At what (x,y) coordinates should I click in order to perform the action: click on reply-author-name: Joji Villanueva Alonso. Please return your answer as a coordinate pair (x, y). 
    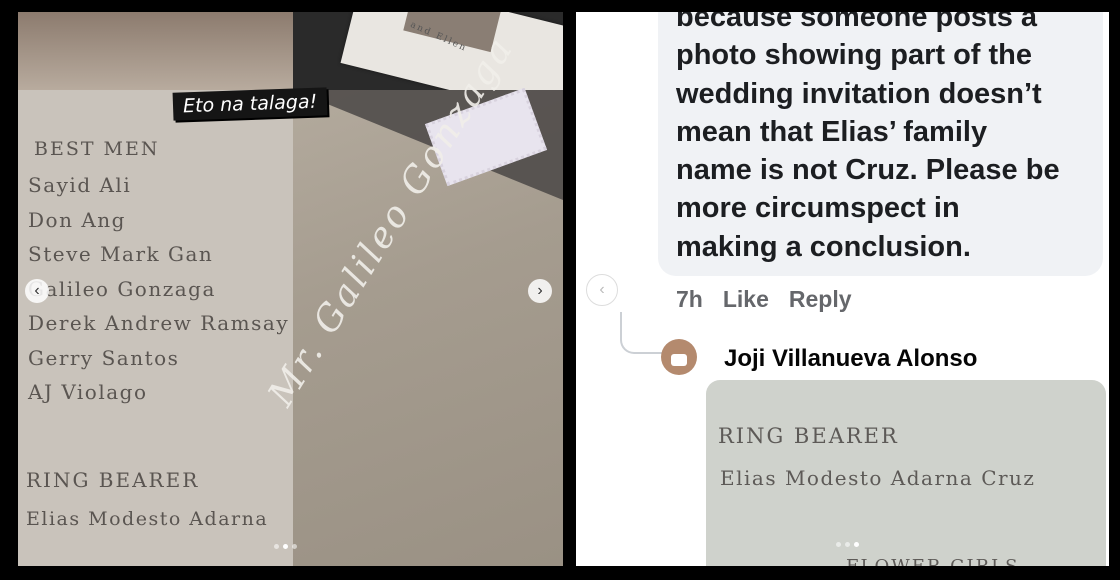
    Looking at the image, I should click on (850, 359).